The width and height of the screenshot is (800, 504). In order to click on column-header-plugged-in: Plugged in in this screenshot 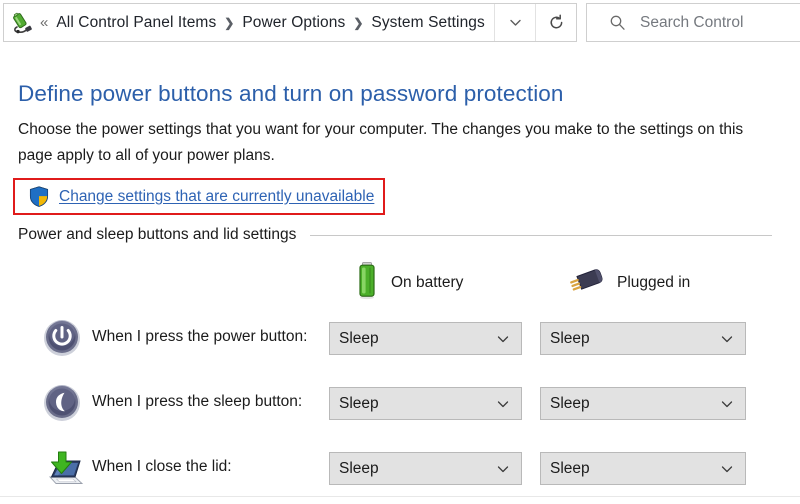, I will do `click(627, 283)`.